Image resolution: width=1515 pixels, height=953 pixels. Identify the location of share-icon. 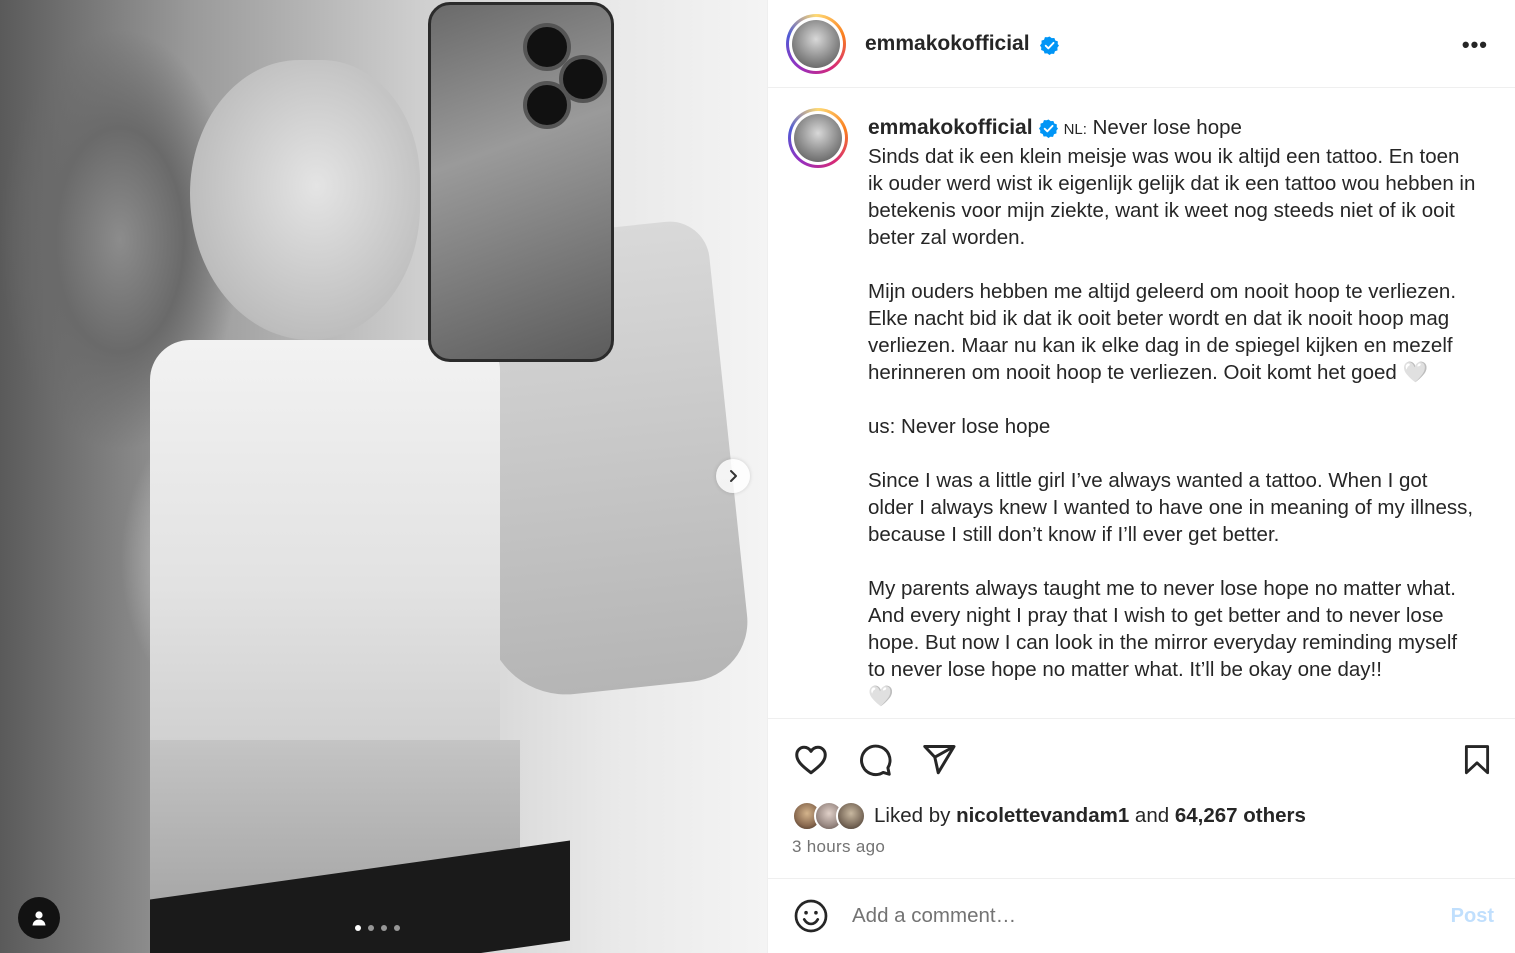
(939, 760).